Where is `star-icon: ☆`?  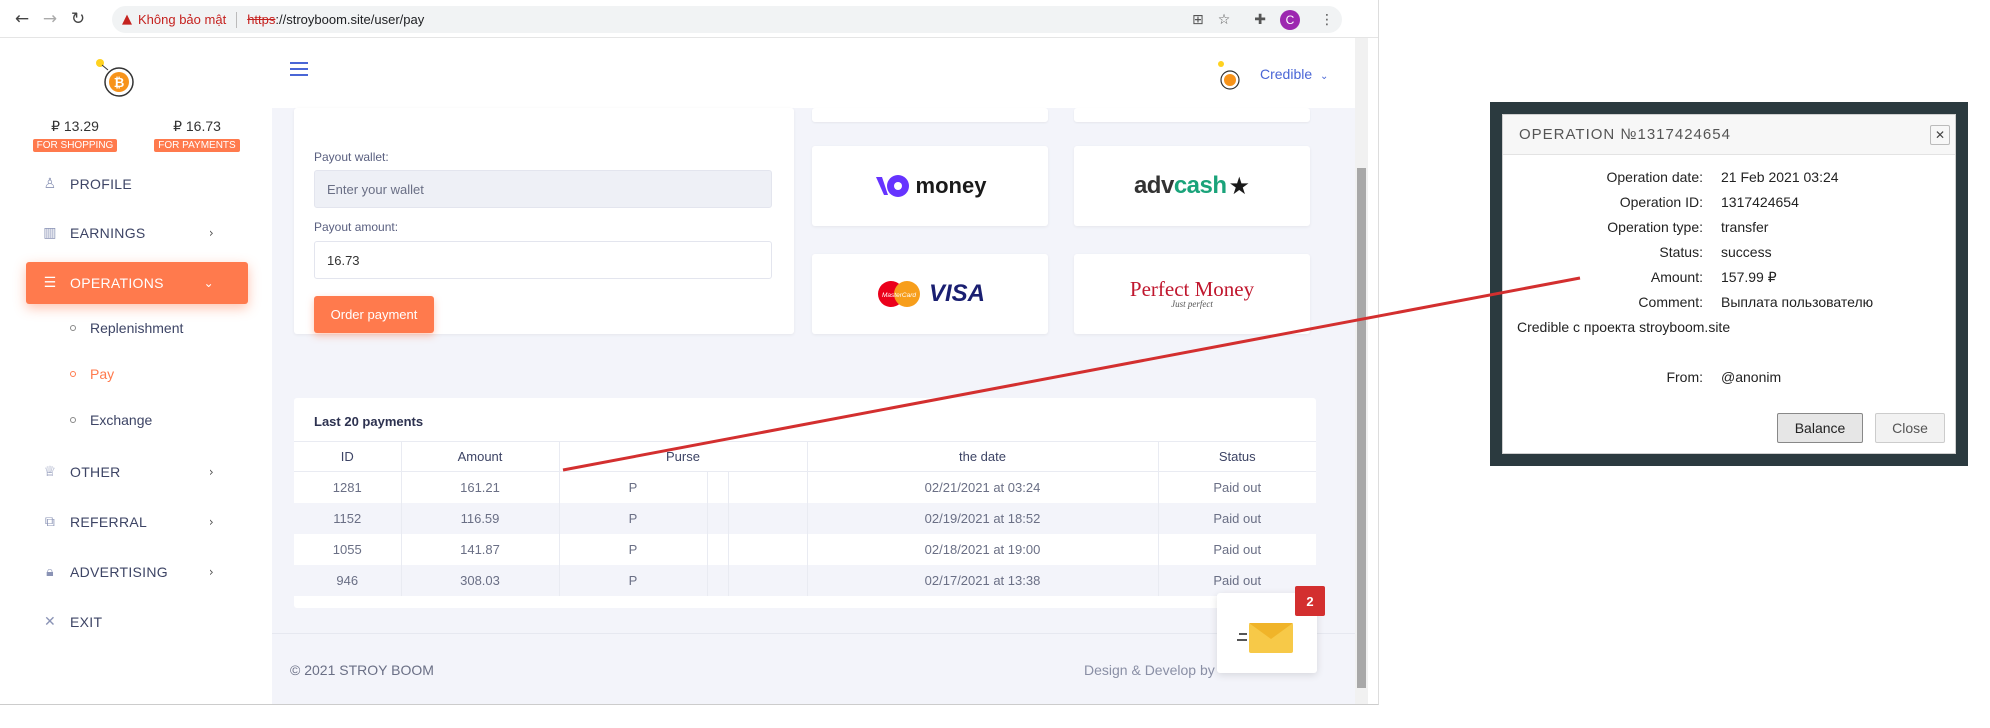 star-icon: ☆ is located at coordinates (1224, 20).